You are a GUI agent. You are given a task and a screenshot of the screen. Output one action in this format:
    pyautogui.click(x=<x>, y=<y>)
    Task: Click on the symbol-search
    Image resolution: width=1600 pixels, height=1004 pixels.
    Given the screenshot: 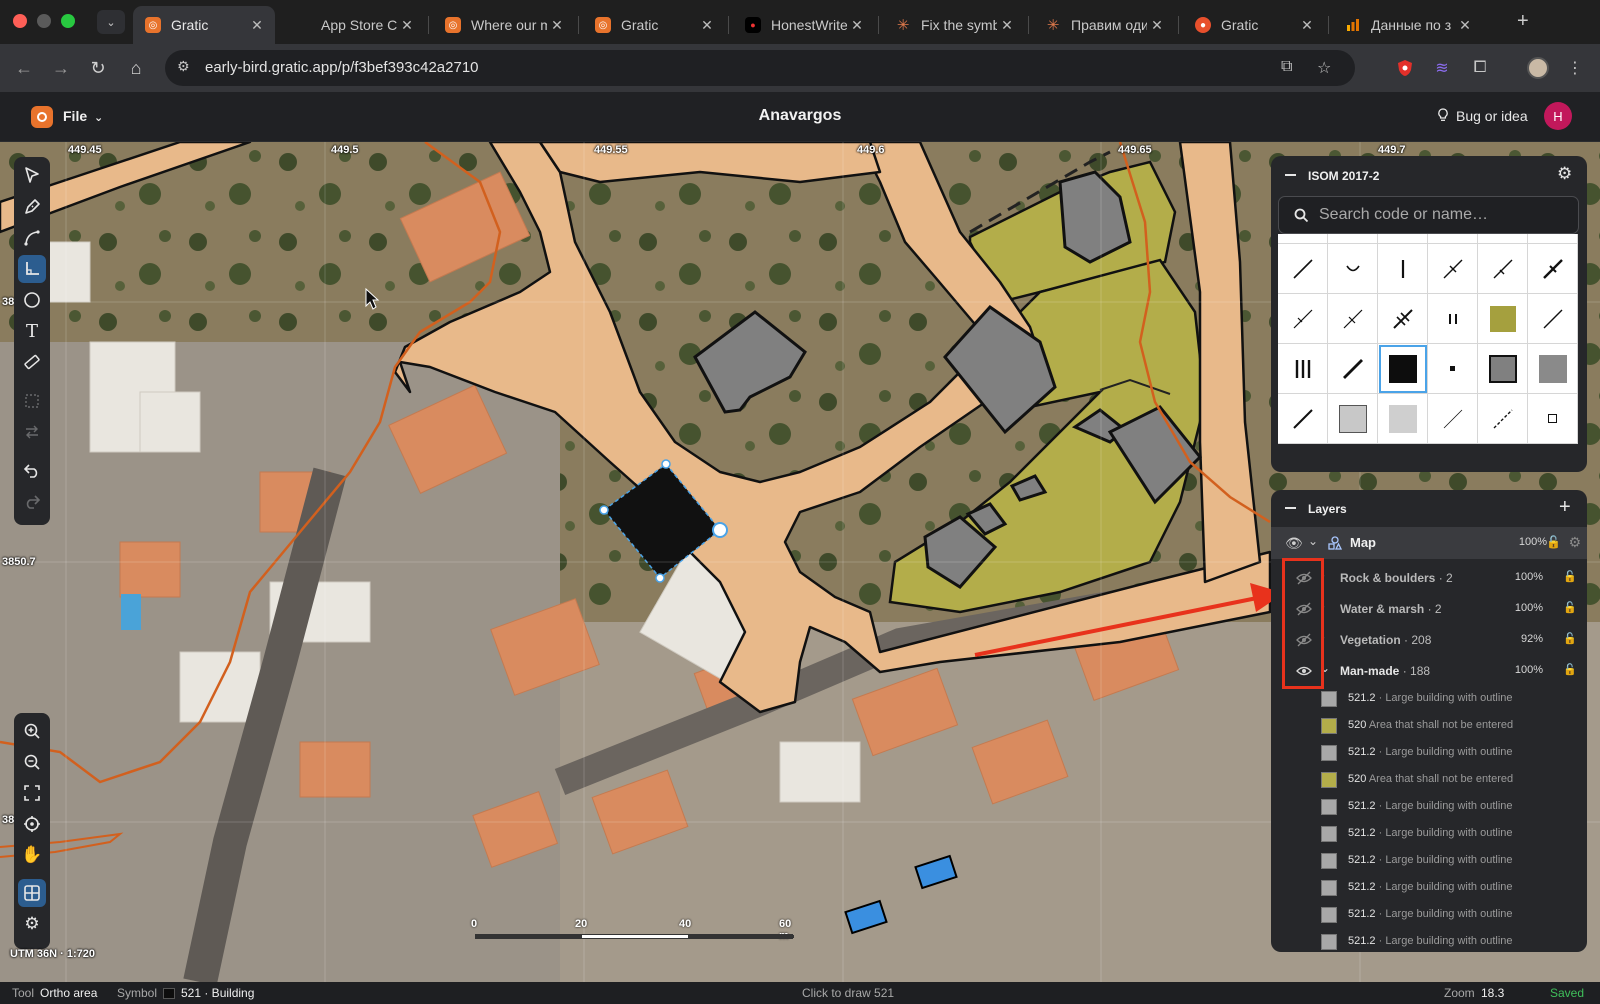 What is the action you would take?
    pyautogui.click(x=1428, y=215)
    